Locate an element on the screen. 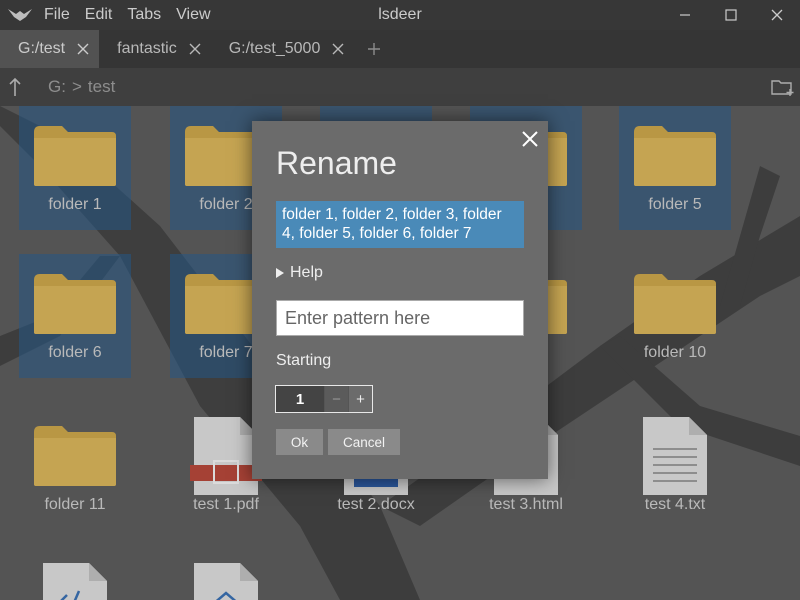  list-item-image-file is located at coordinates (226, 580).